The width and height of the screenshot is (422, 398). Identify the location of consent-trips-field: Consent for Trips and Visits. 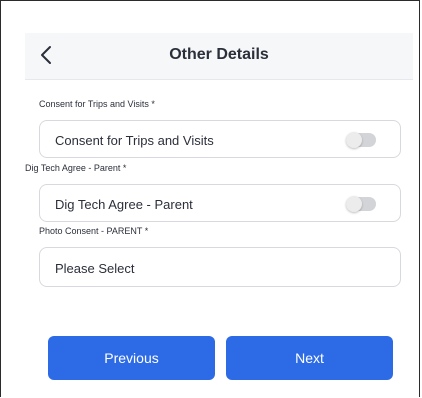
(220, 139).